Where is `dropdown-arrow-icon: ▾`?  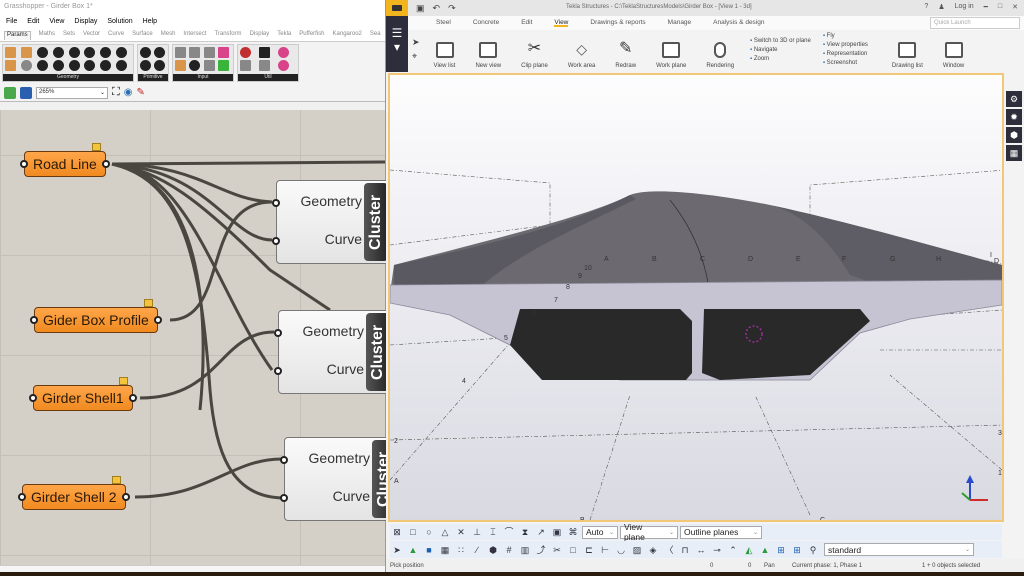 dropdown-arrow-icon: ▾ is located at coordinates (397, 47).